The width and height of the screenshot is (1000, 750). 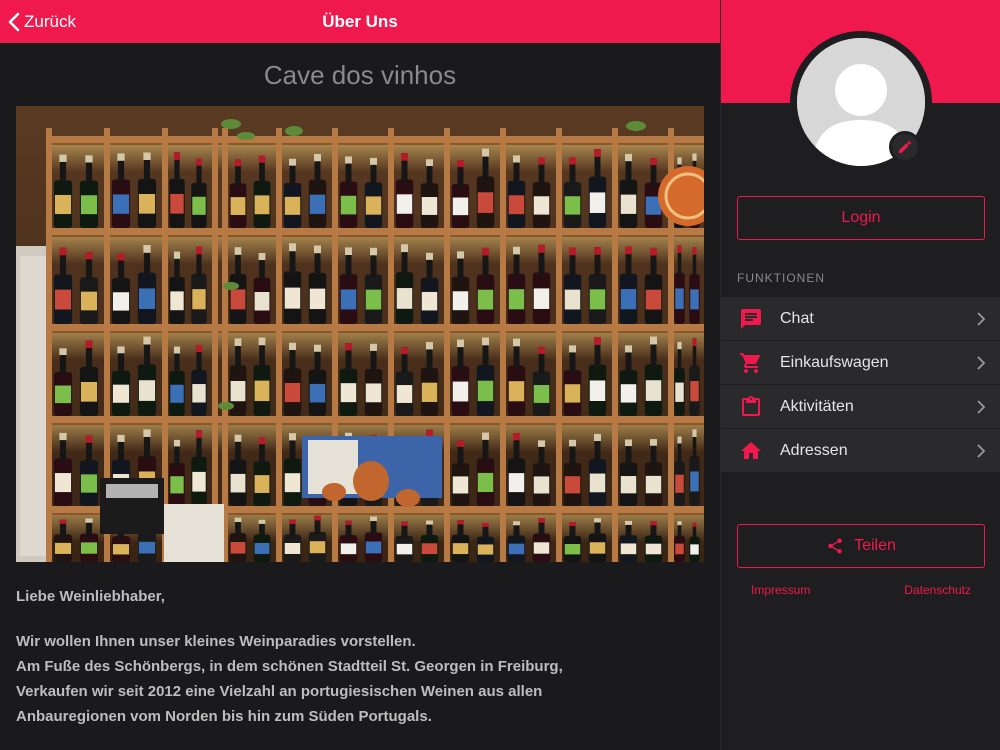 What do you see at coordinates (835, 546) in the screenshot?
I see `share-icon` at bounding box center [835, 546].